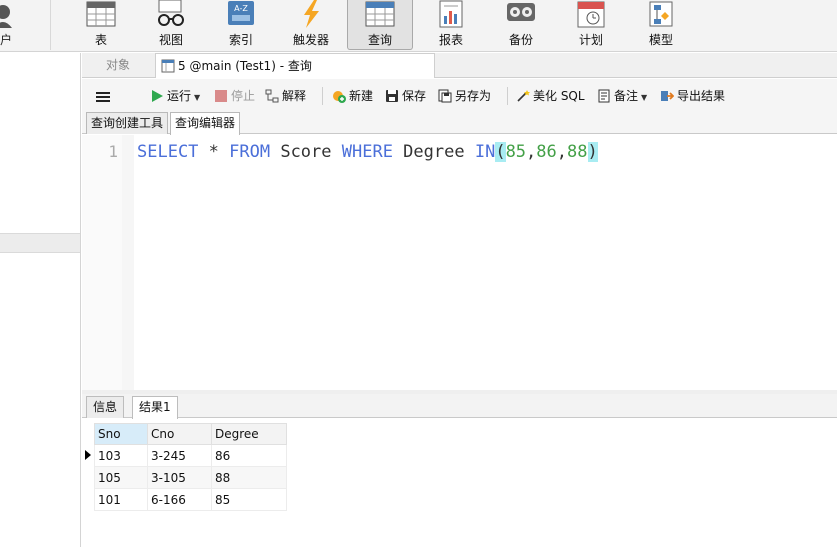 The width and height of the screenshot is (837, 547). I want to click on keyword-in: IN, so click(485, 152).